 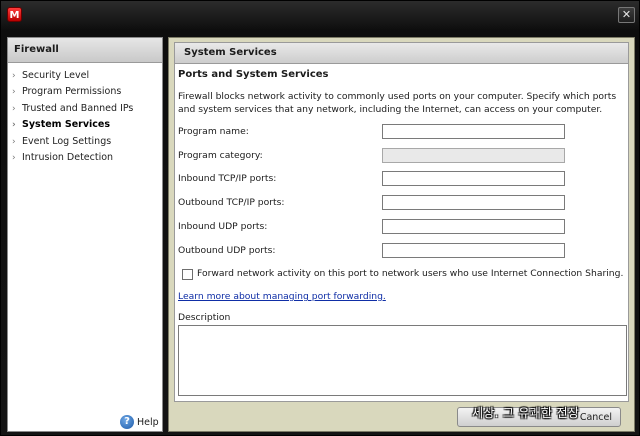 What do you see at coordinates (72, 92) in the screenshot?
I see `sidebar-item-label: Program Permissions` at bounding box center [72, 92].